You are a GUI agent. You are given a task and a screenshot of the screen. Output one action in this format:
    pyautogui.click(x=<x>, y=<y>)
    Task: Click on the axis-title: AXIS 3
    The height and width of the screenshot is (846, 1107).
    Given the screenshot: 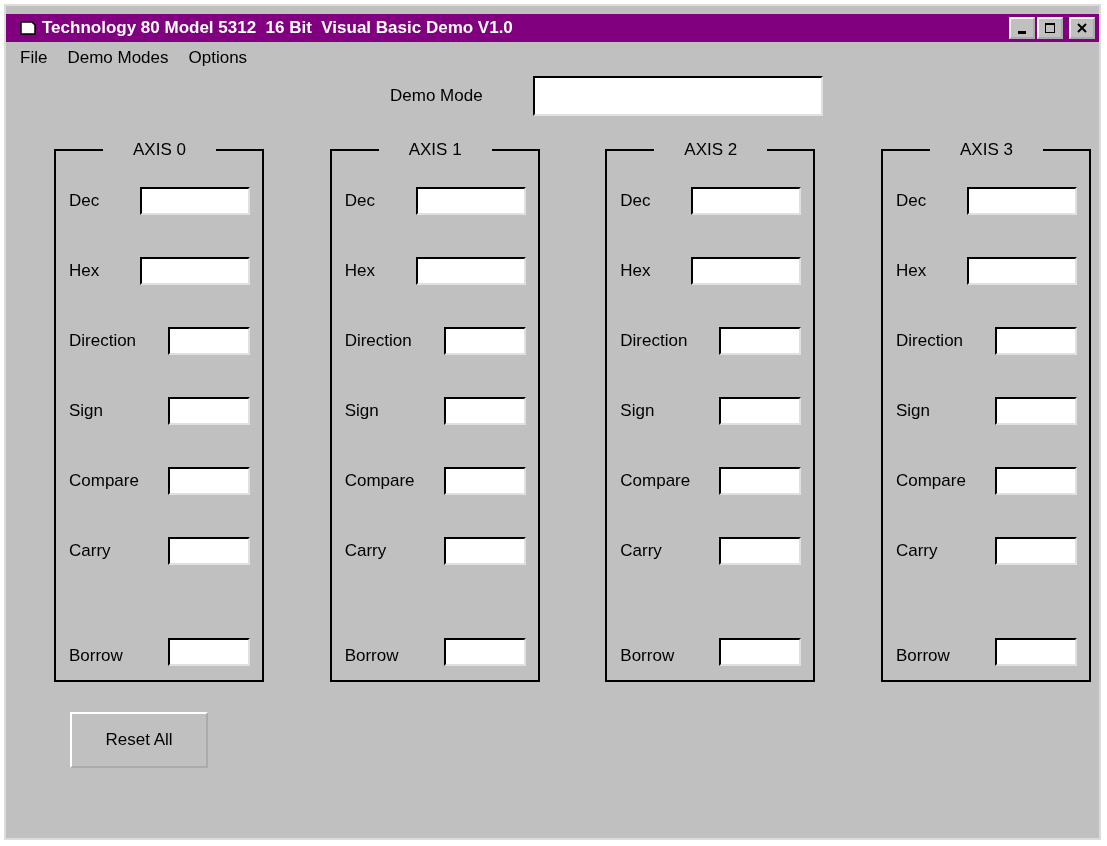 What is the action you would take?
    pyautogui.click(x=986, y=150)
    